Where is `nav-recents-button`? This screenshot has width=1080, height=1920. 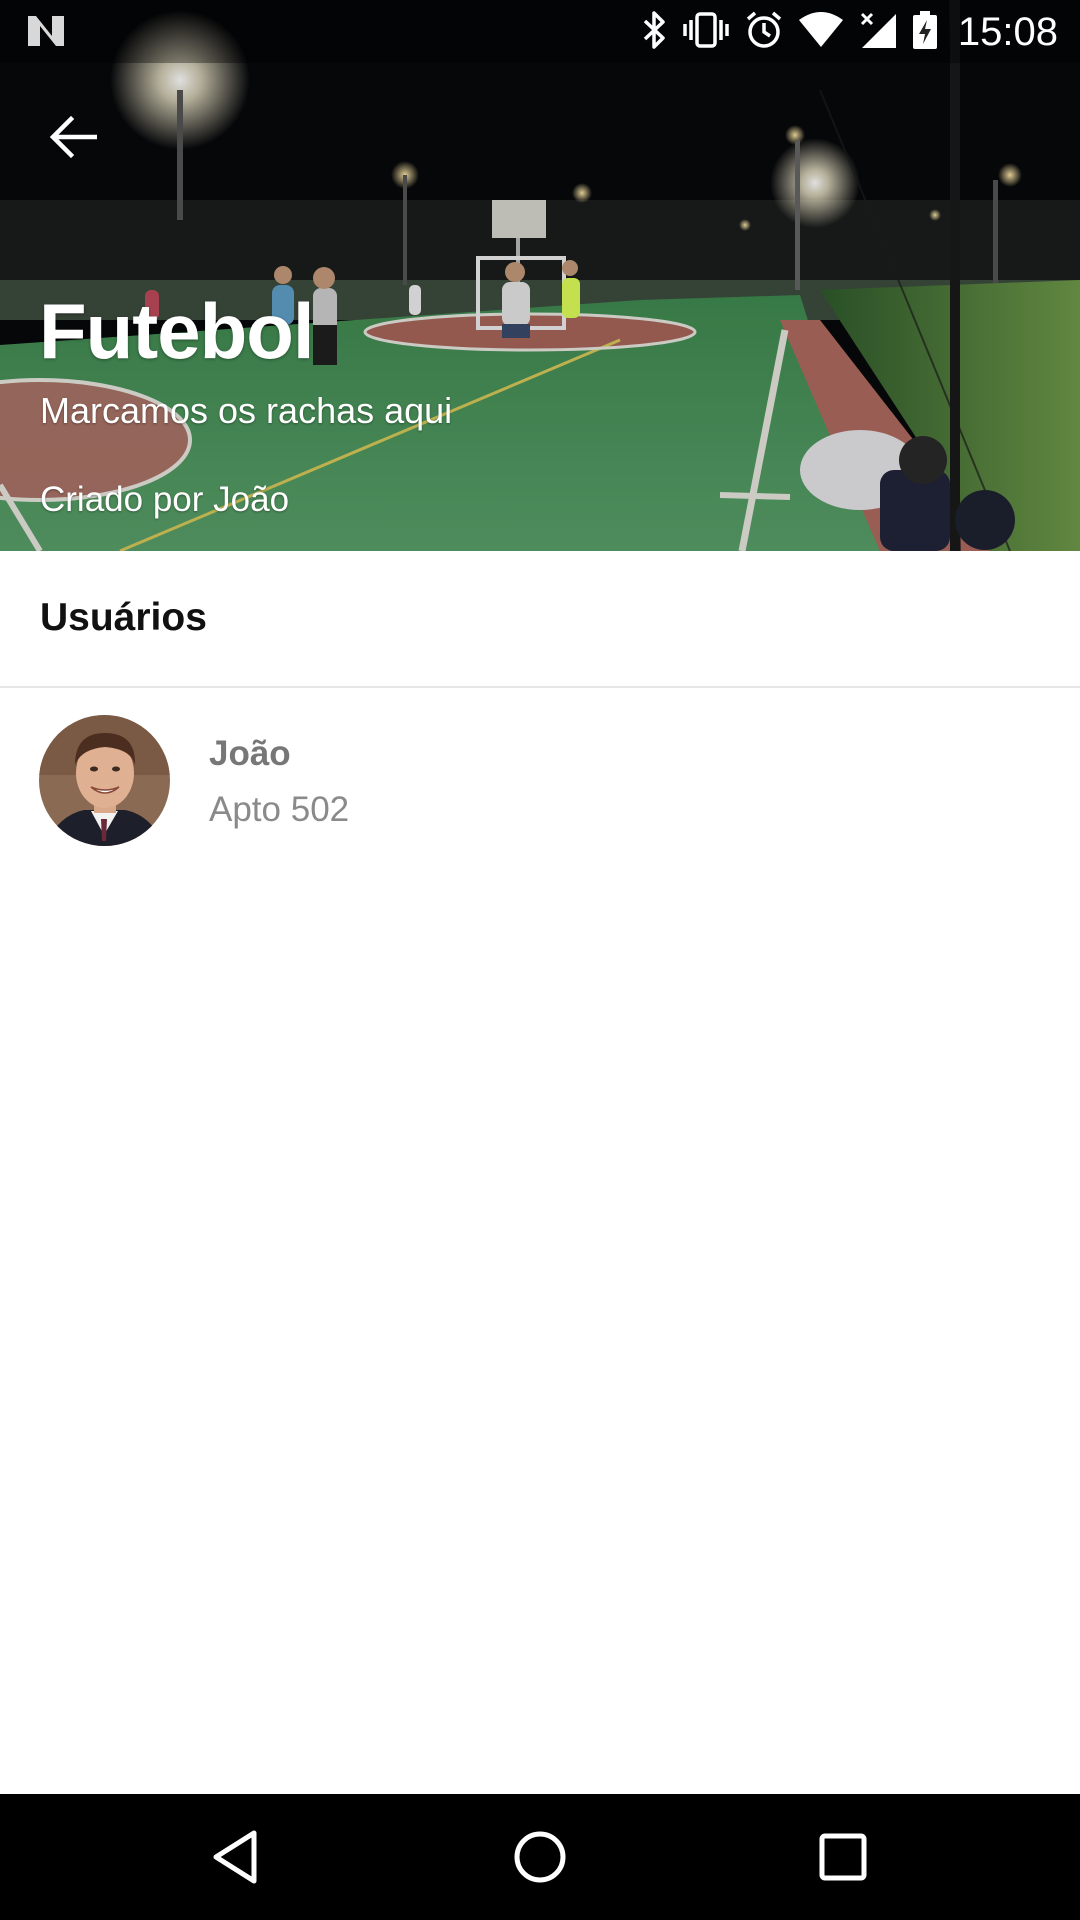 nav-recents-button is located at coordinates (843, 1857).